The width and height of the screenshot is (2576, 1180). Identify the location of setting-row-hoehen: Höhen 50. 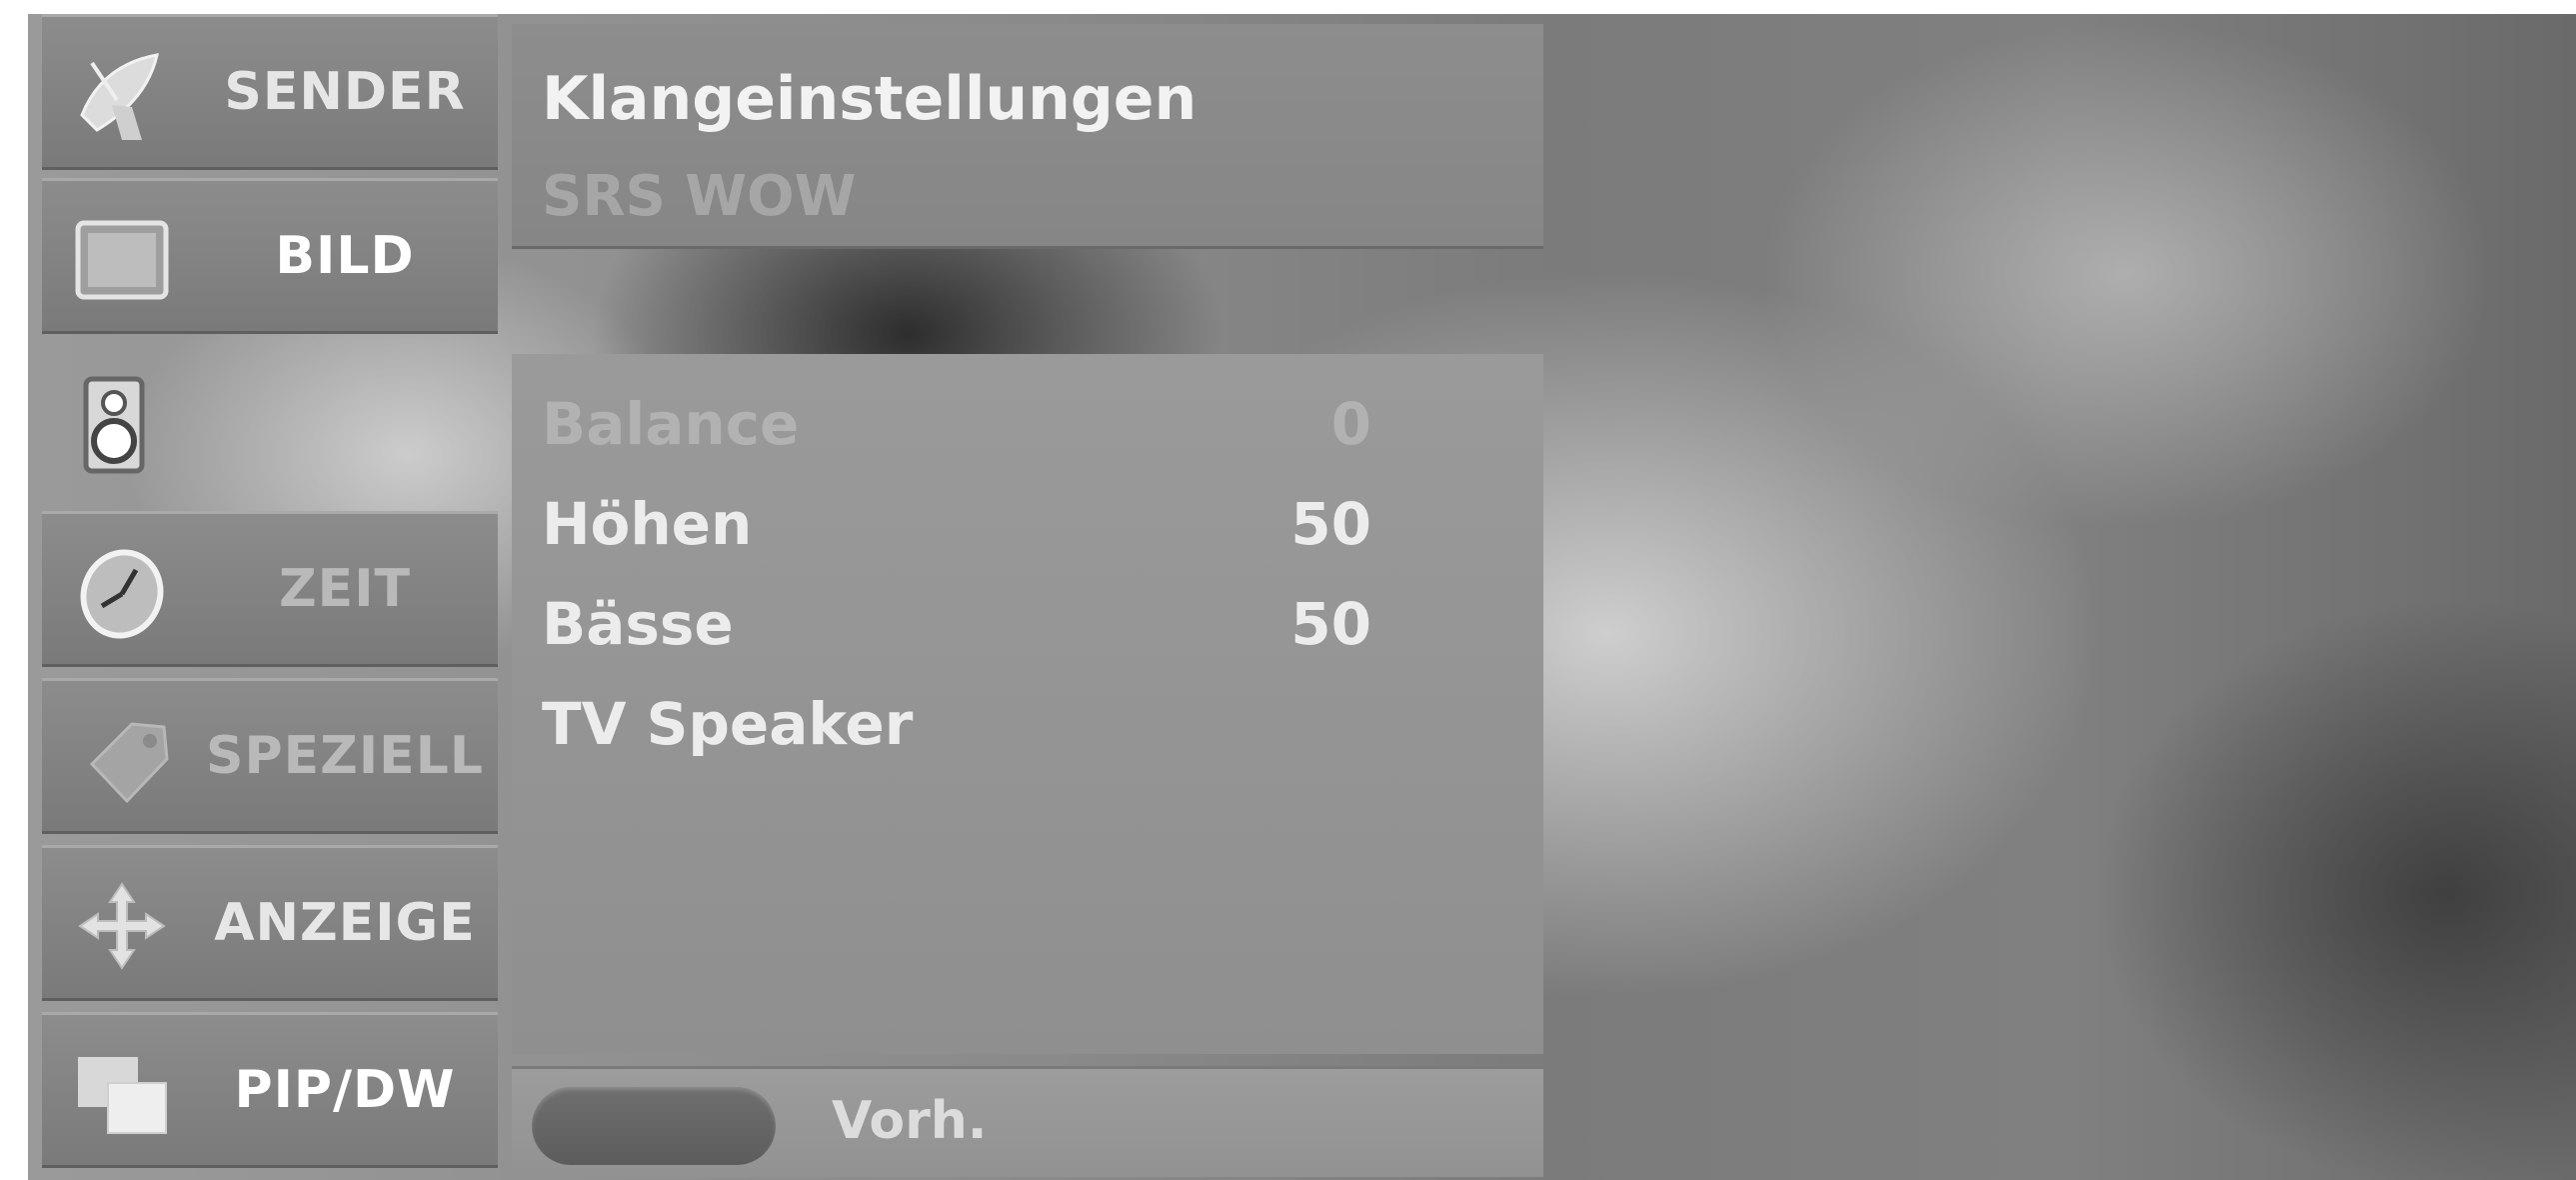
(956, 530).